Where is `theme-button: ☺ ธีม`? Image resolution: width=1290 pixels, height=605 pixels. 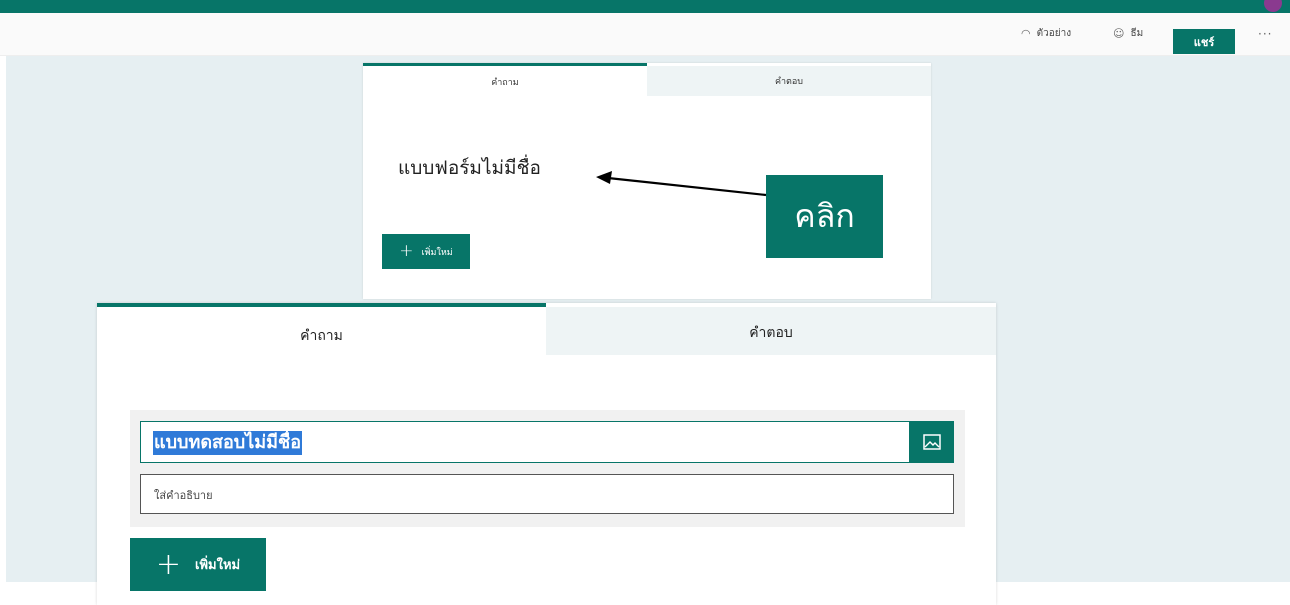 theme-button: ☺ ธีม is located at coordinates (1128, 33).